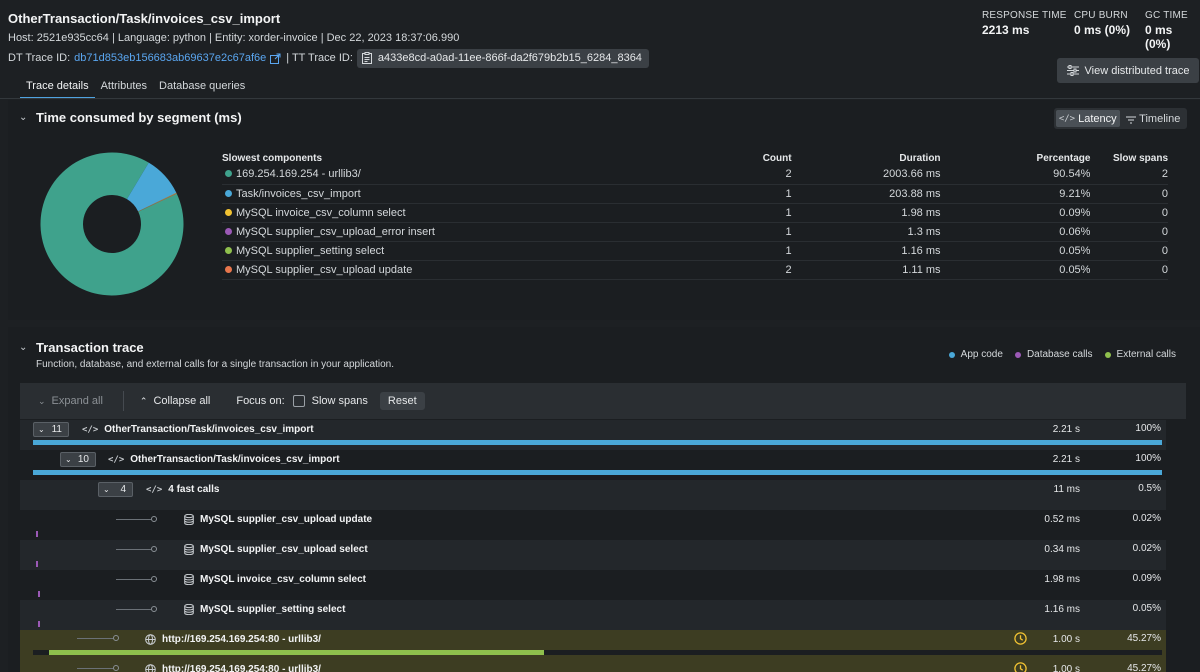 The width and height of the screenshot is (1200, 672). Describe the element at coordinates (139, 117) in the screenshot. I see `segments-title: Time consumed by segment (ms)` at that location.